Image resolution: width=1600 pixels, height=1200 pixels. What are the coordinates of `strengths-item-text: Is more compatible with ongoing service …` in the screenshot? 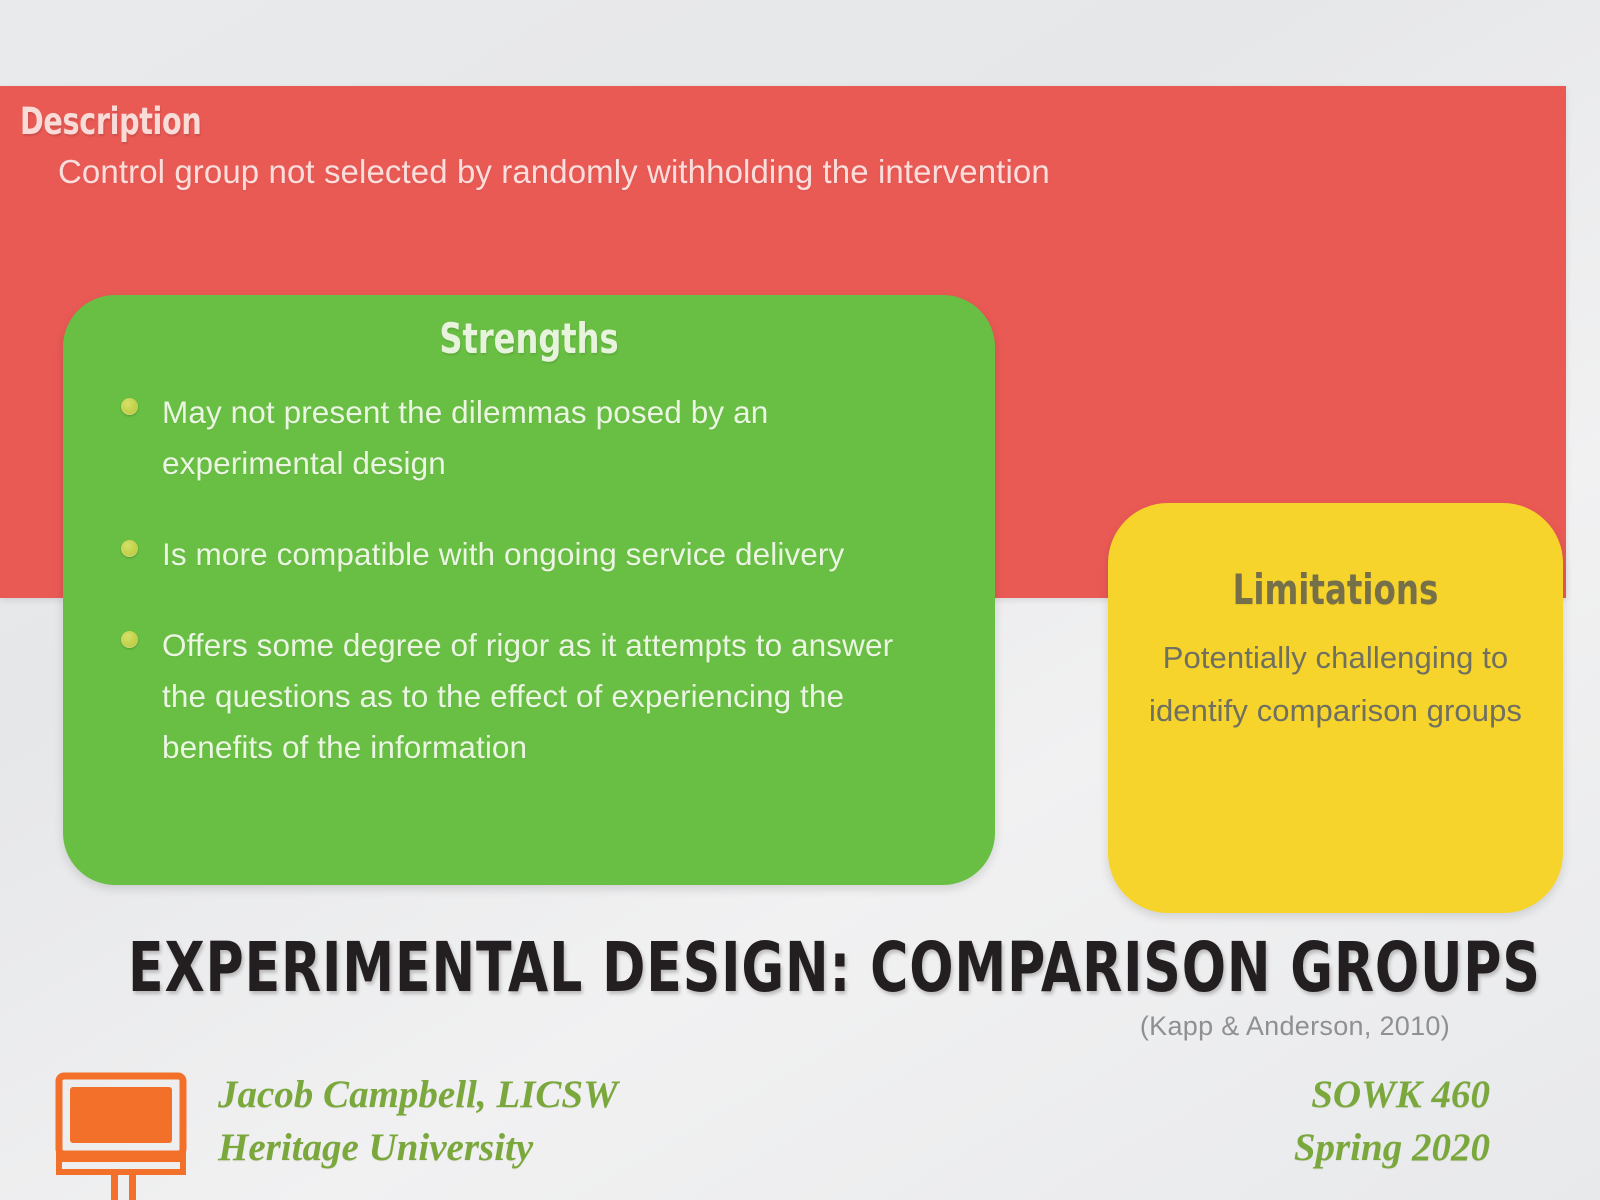 It's located at (503, 554).